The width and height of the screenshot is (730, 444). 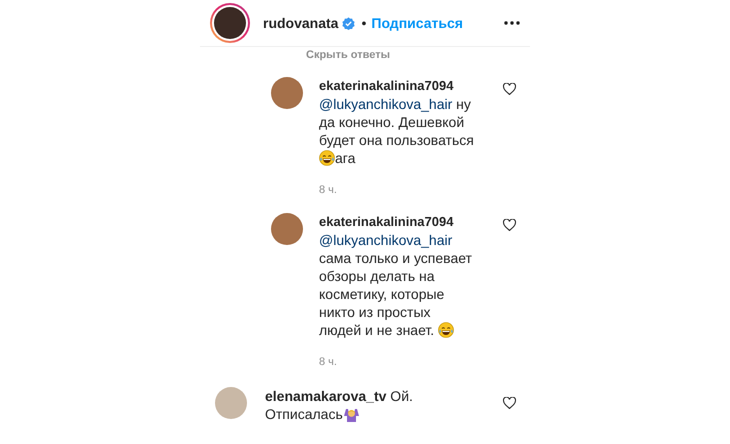 I want to click on comment-text: да конечно. Дешевкой, so click(x=391, y=122).